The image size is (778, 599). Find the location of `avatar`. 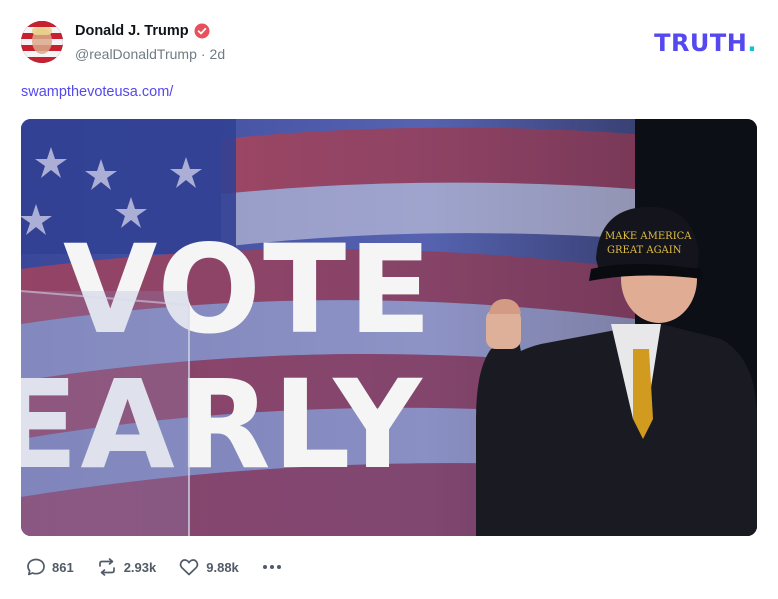

avatar is located at coordinates (42, 42).